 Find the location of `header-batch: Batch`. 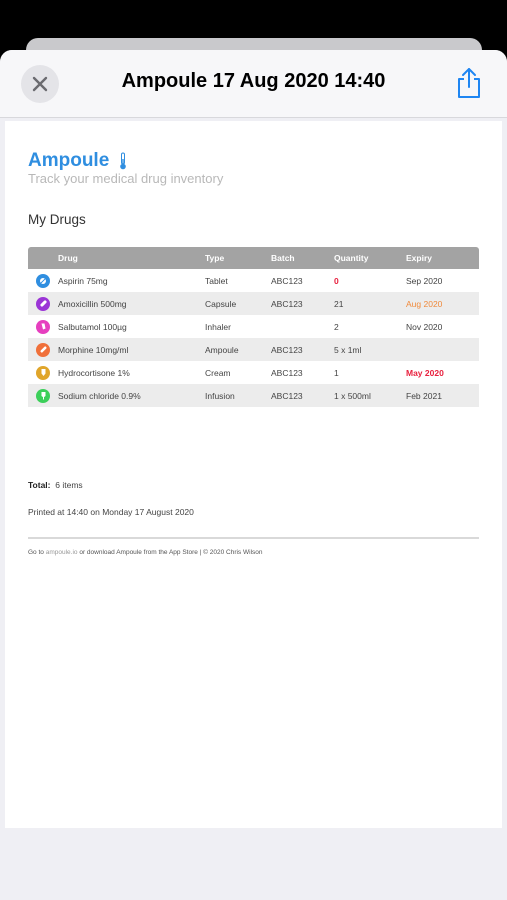

header-batch: Batch is located at coordinates (283, 258).